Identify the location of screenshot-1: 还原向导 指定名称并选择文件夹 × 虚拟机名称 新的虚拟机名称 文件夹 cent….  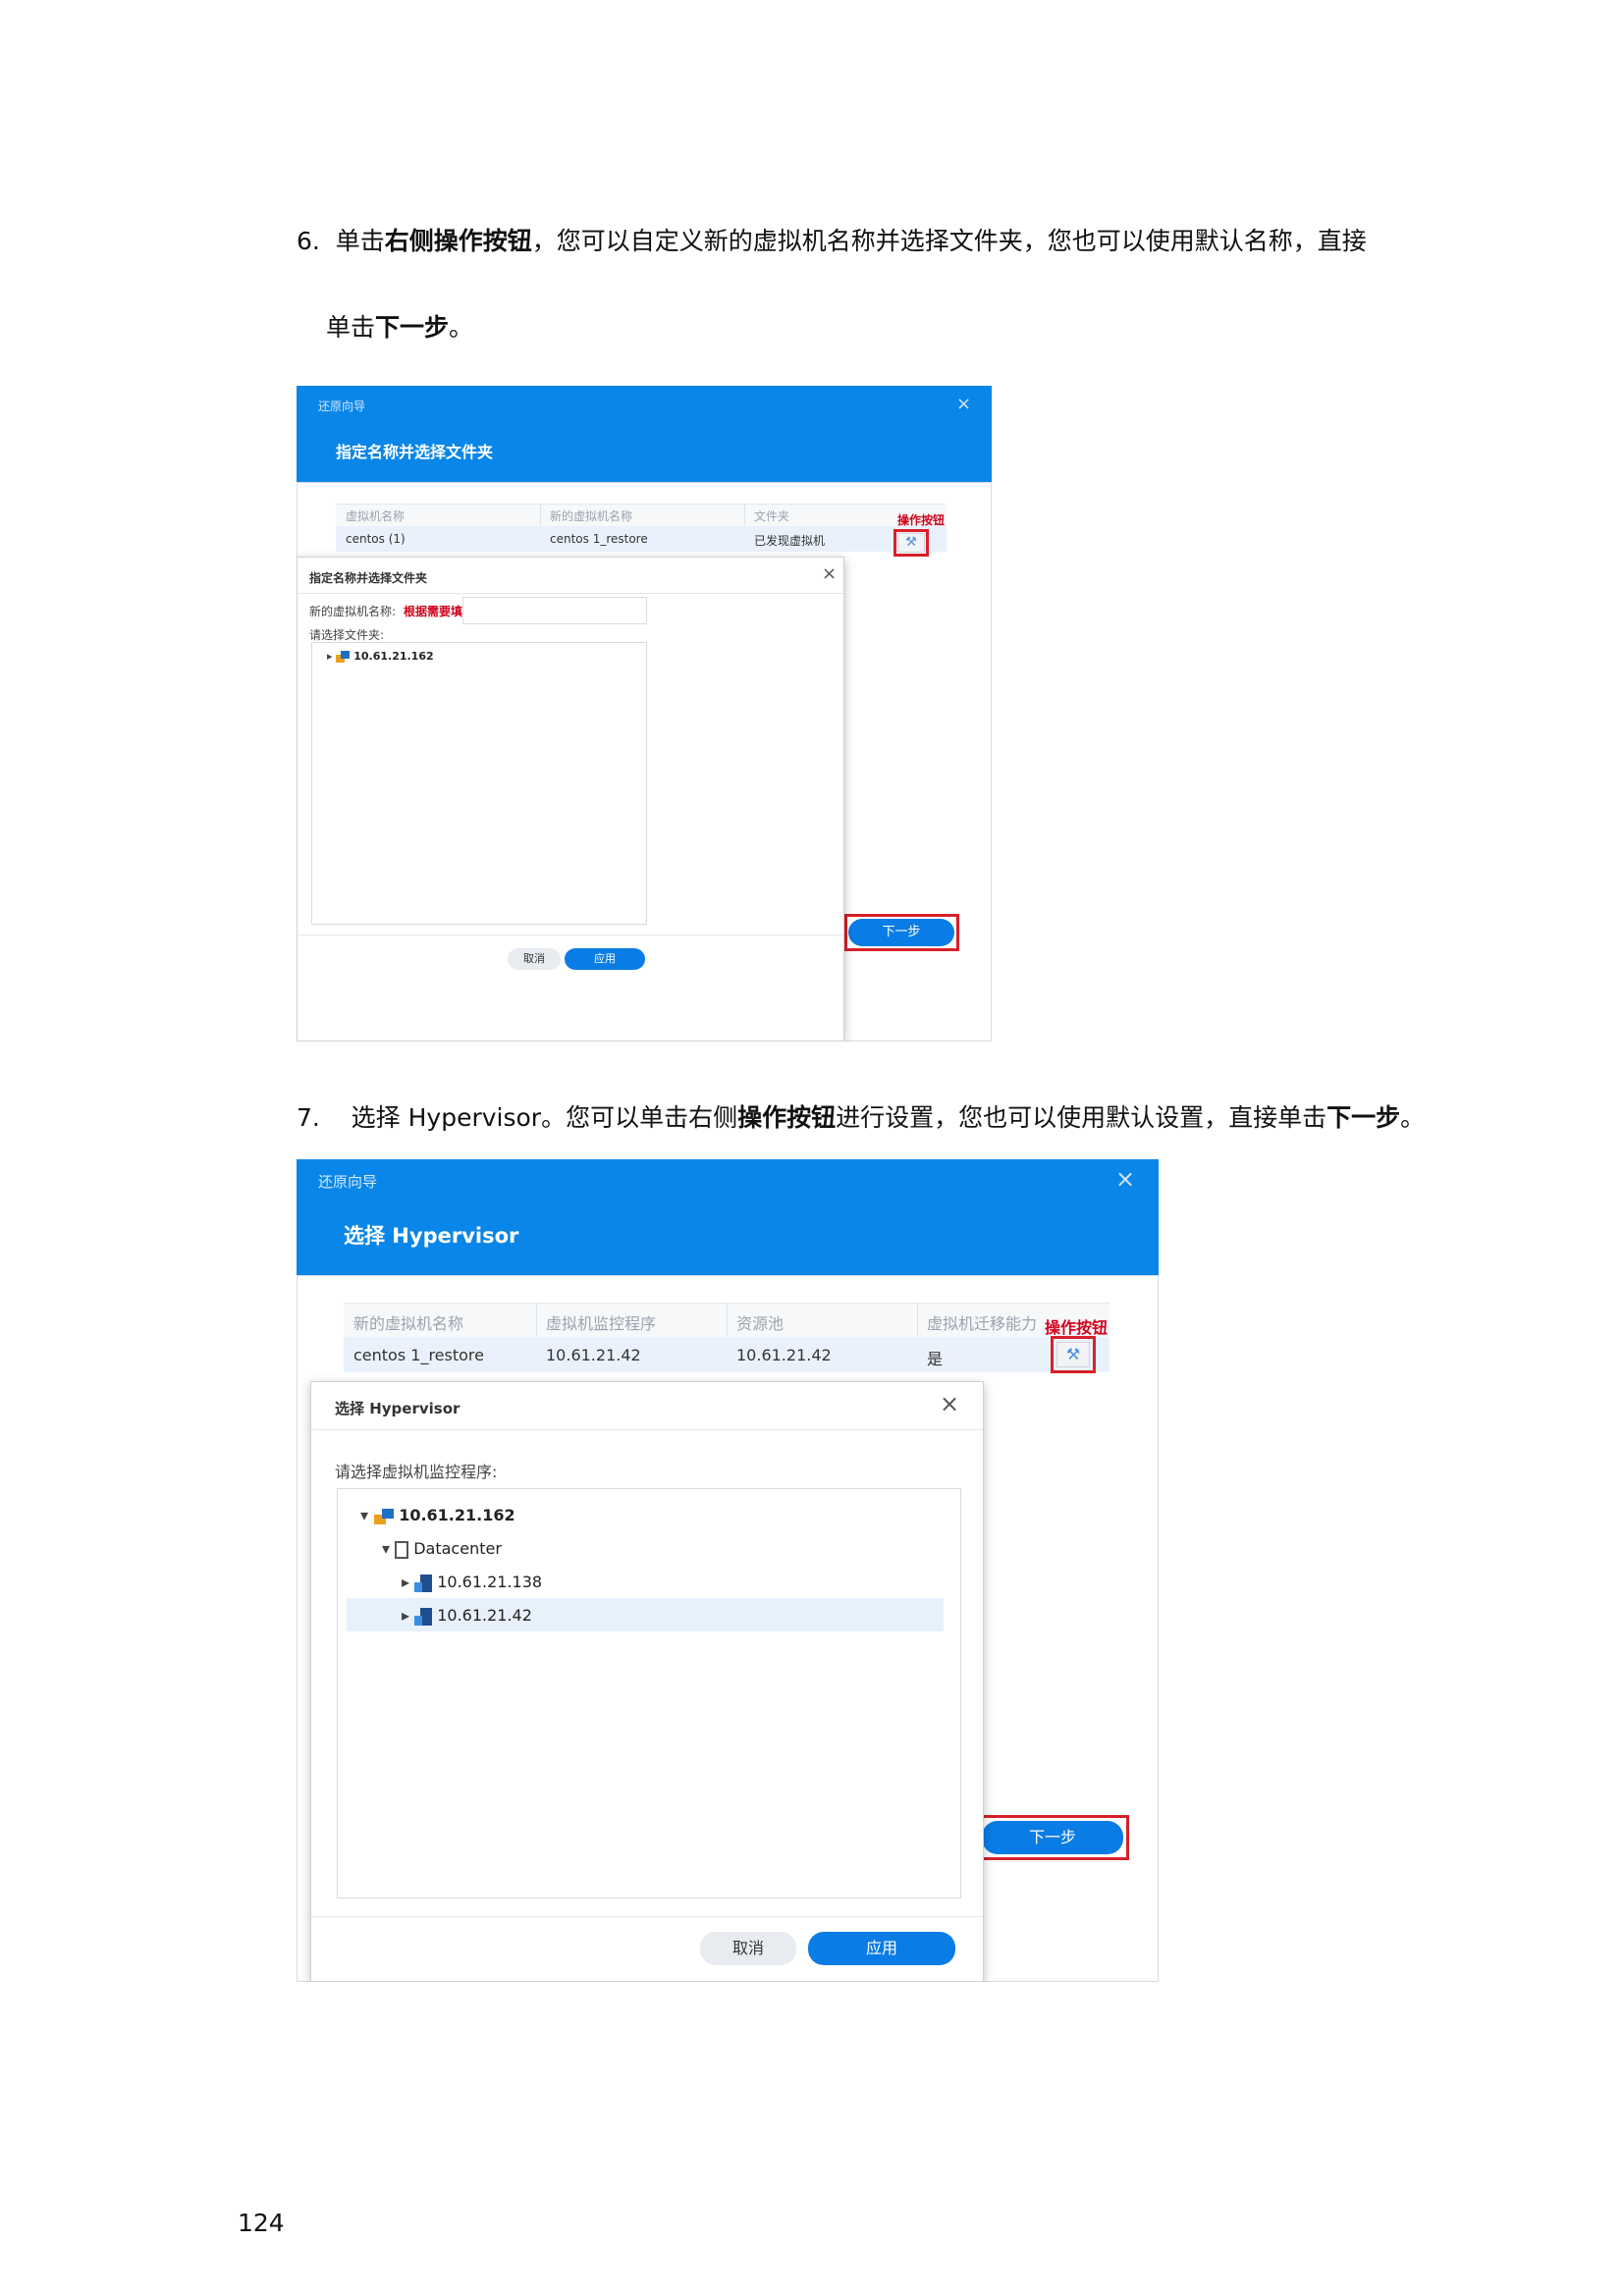
(644, 714).